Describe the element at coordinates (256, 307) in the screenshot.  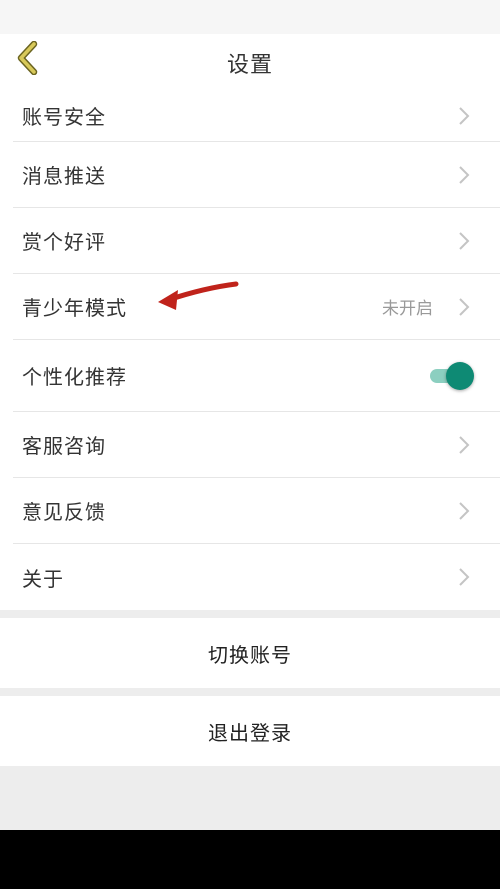
I see `settings-item-teen-mode: 青少年模式 未开启` at that location.